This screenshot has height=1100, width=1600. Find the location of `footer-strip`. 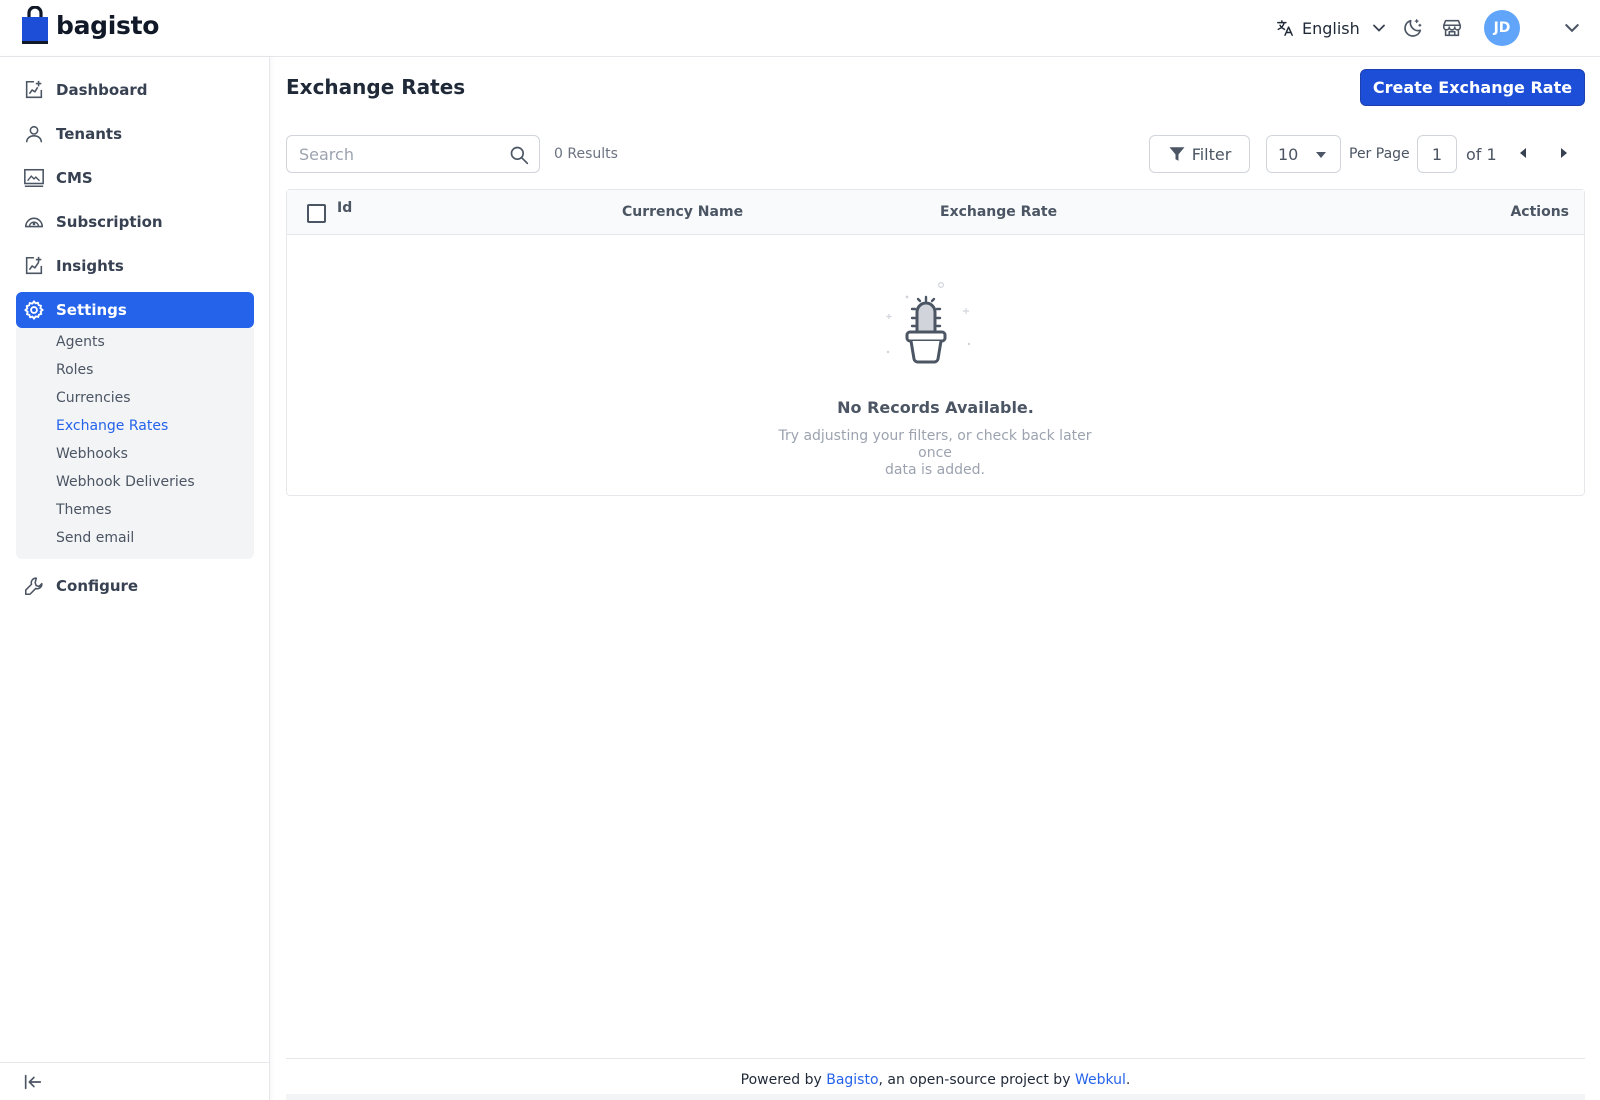

footer-strip is located at coordinates (935, 1097).